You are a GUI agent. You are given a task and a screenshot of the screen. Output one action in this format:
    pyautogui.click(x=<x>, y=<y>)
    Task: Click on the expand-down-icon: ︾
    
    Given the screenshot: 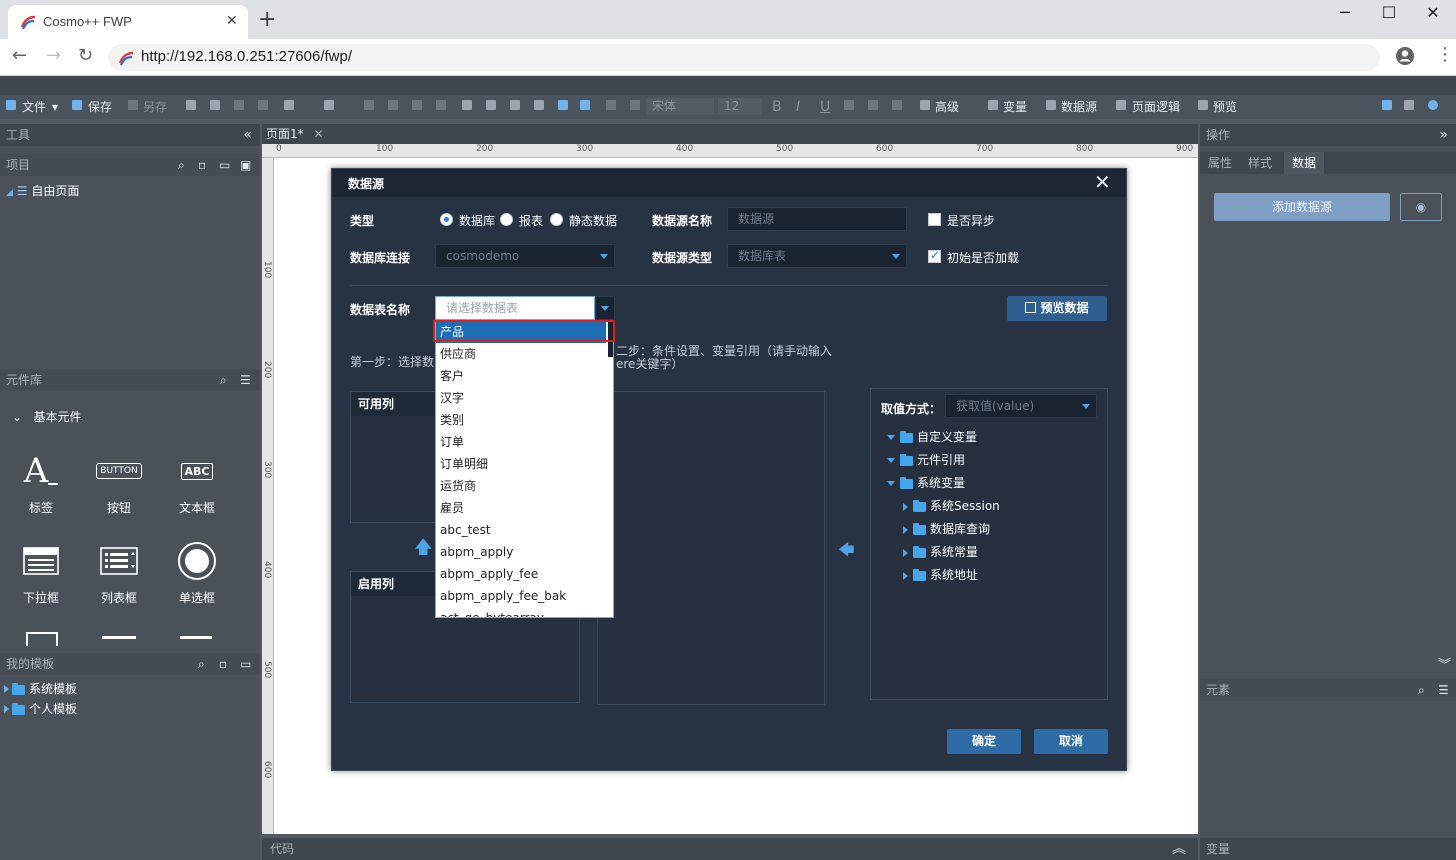 What is the action you would take?
    pyautogui.click(x=1444, y=663)
    